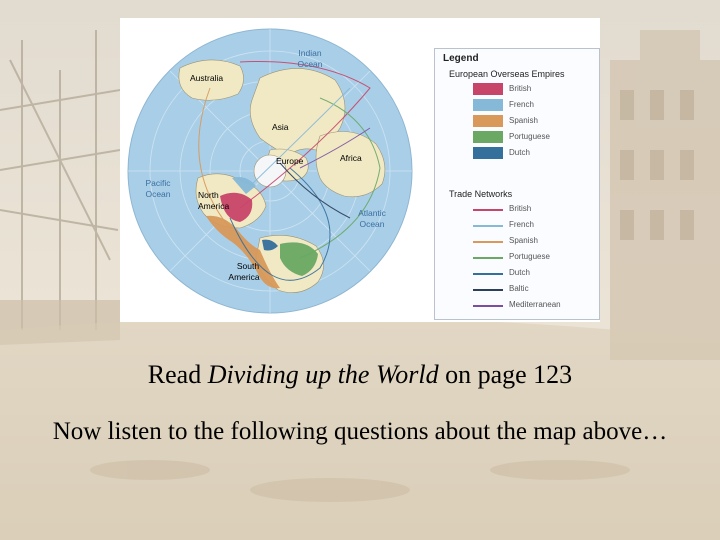  Describe the element at coordinates (533, 273) in the screenshot. I see `legend-network-dutch: Dutch` at that location.